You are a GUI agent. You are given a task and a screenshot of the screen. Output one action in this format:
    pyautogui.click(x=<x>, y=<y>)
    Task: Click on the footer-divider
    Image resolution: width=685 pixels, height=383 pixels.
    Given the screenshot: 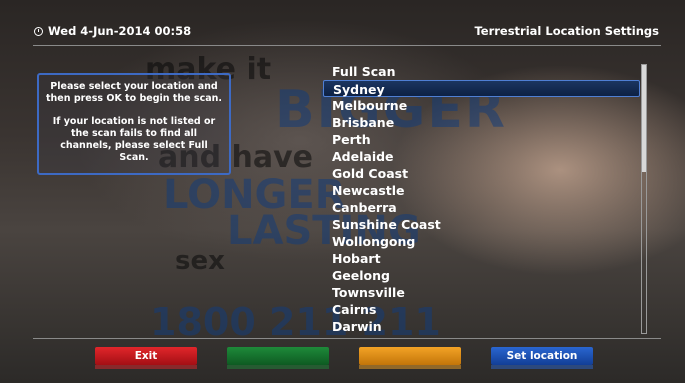 What is the action you would take?
    pyautogui.click(x=347, y=338)
    